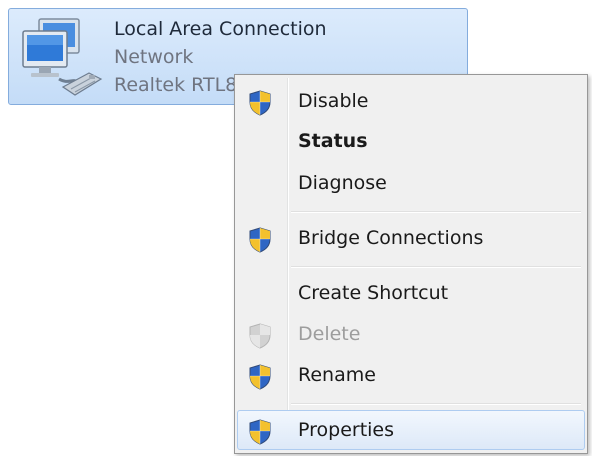 This screenshot has width=592, height=456. What do you see at coordinates (220, 29) in the screenshot?
I see `connection-name: Local Area Connection` at bounding box center [220, 29].